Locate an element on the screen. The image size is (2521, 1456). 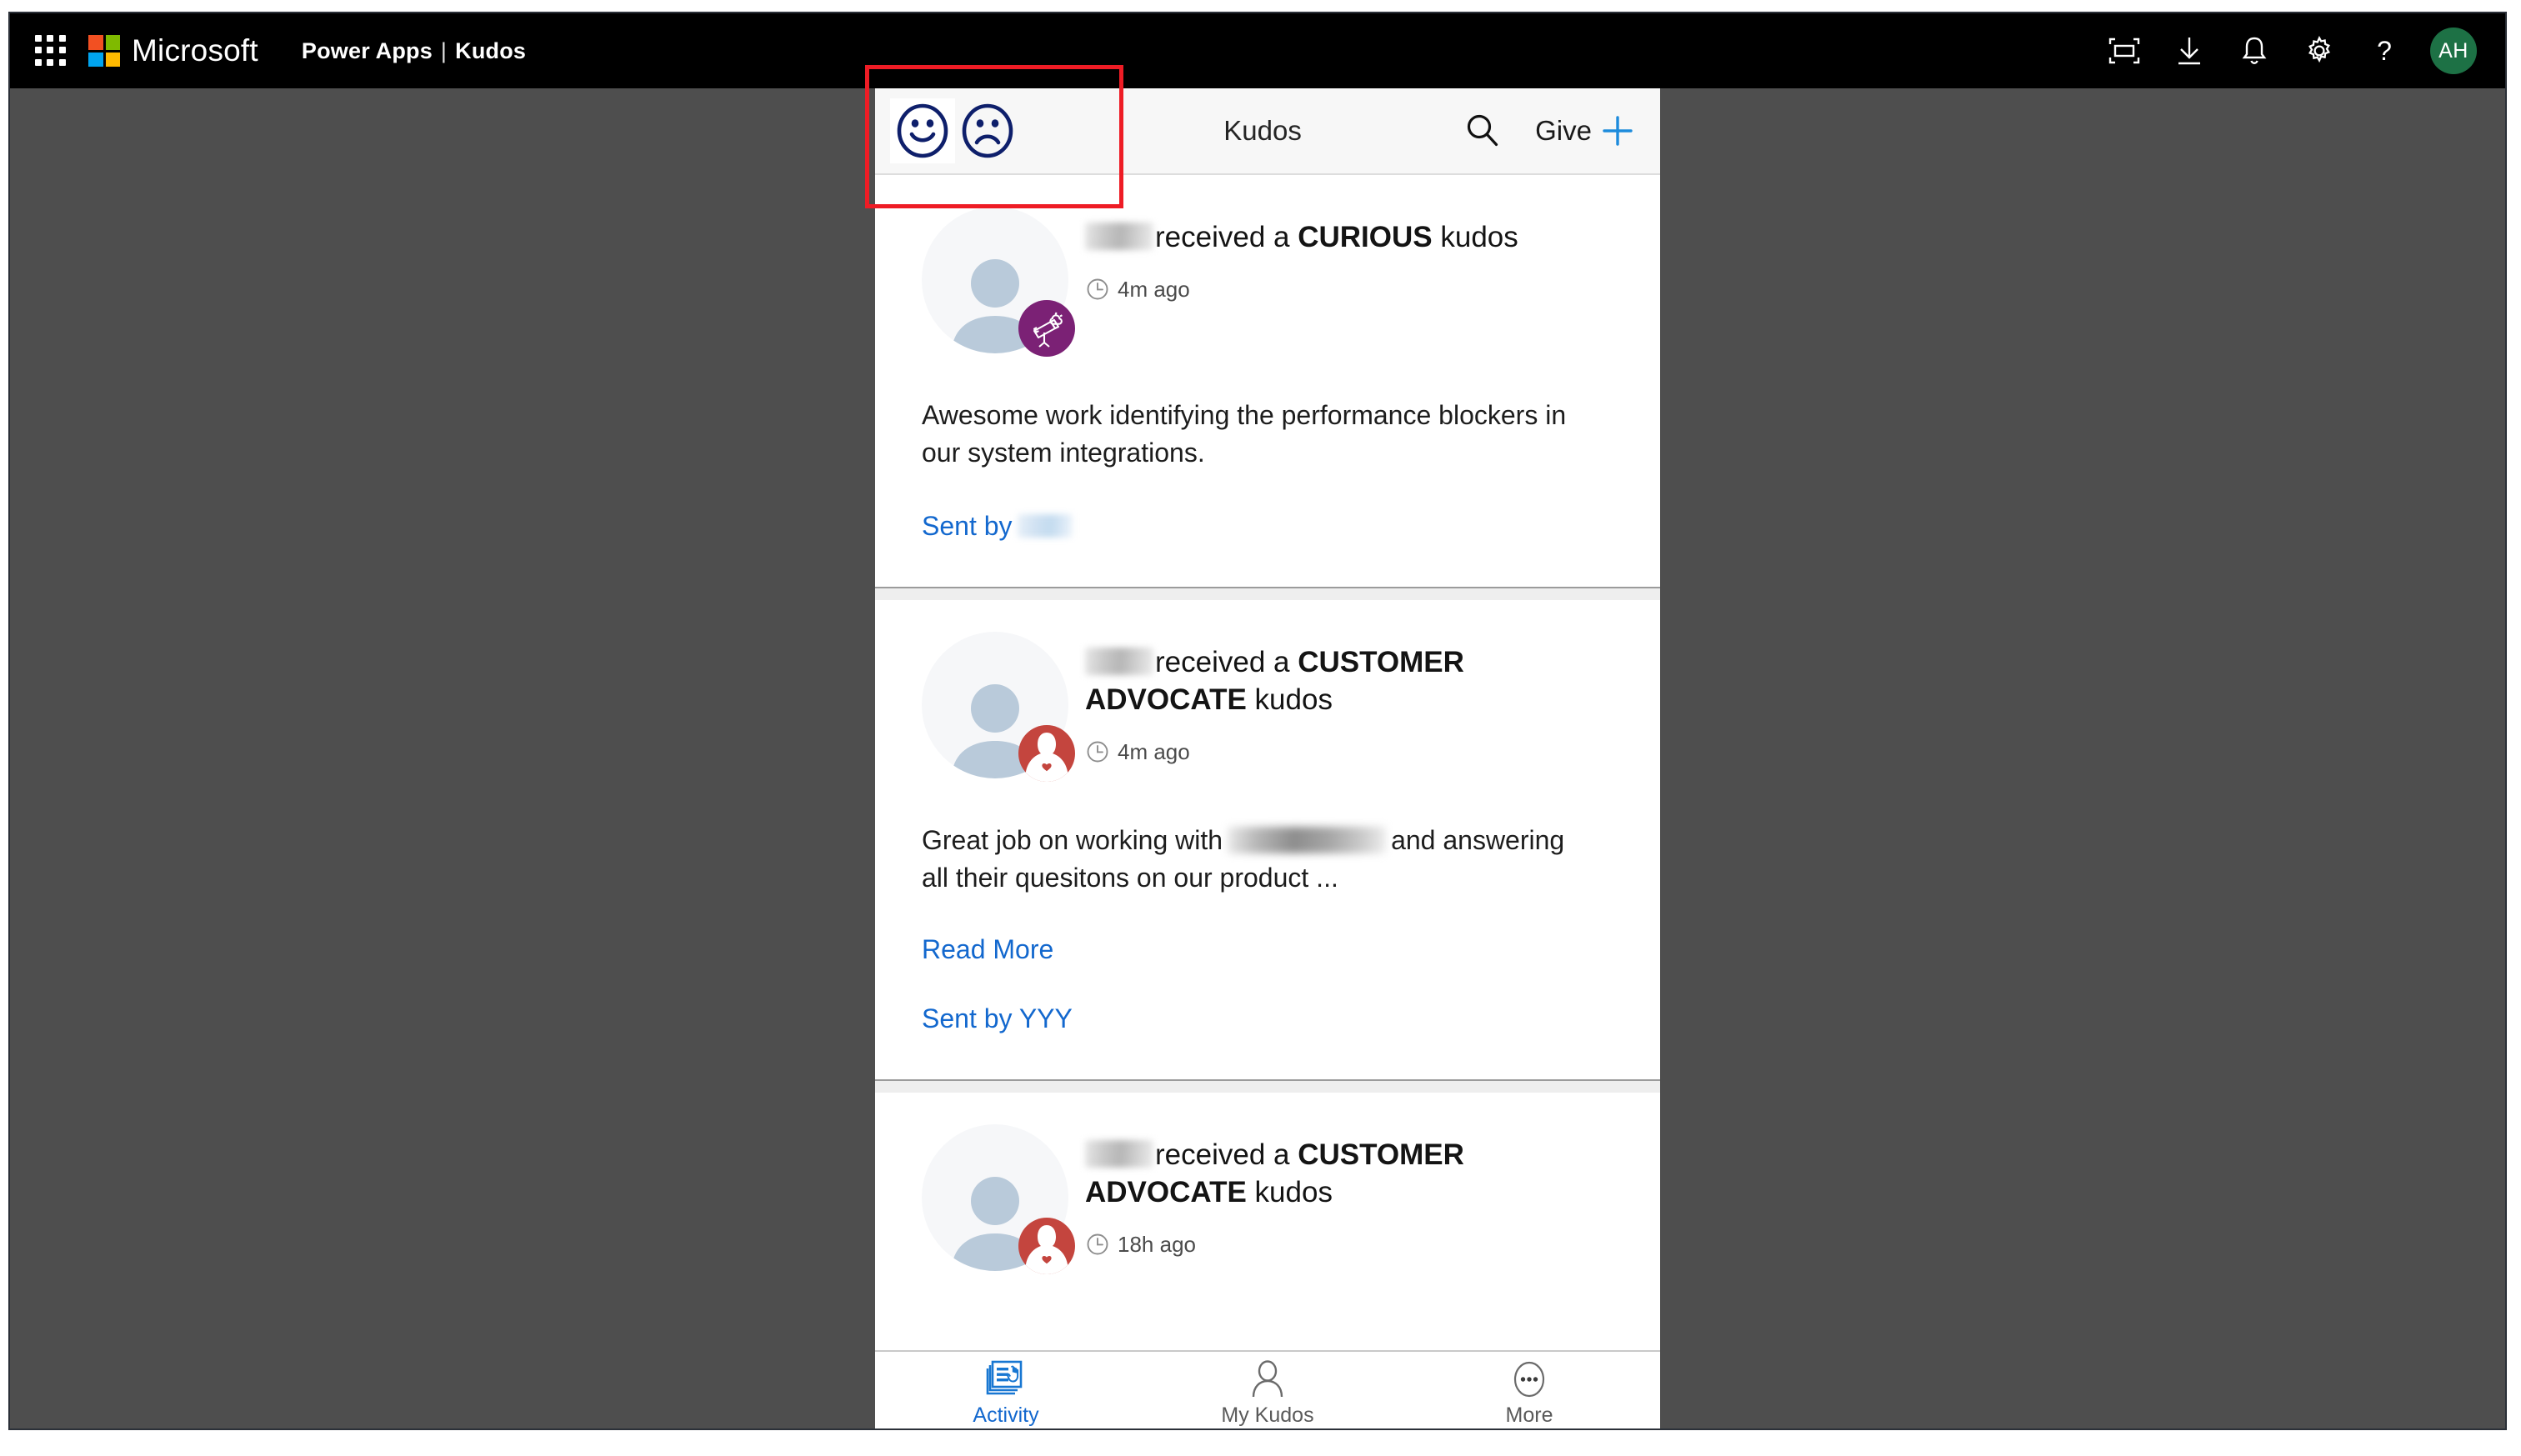
search-icon is located at coordinates (1482, 130).